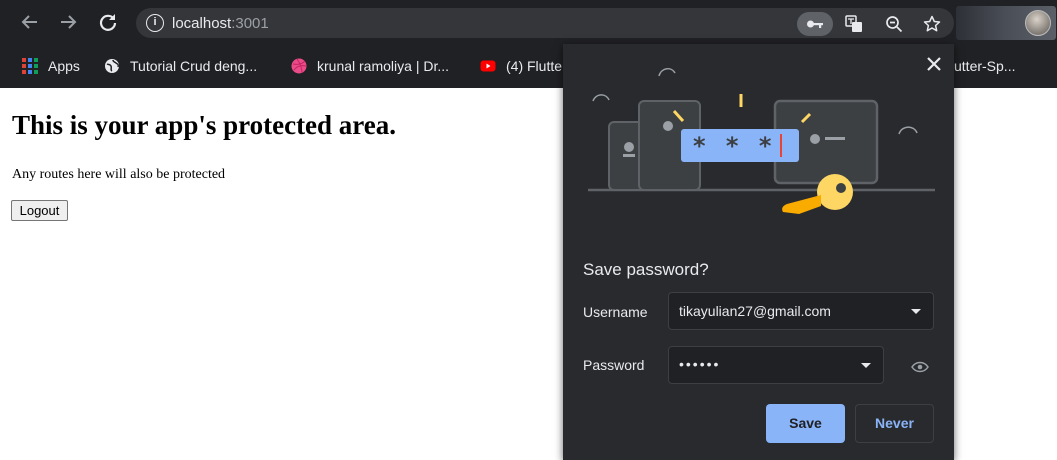 The image size is (1057, 460). Describe the element at coordinates (528, 22) in the screenshot. I see `browser-toolbar: i localhost:3001` at that location.